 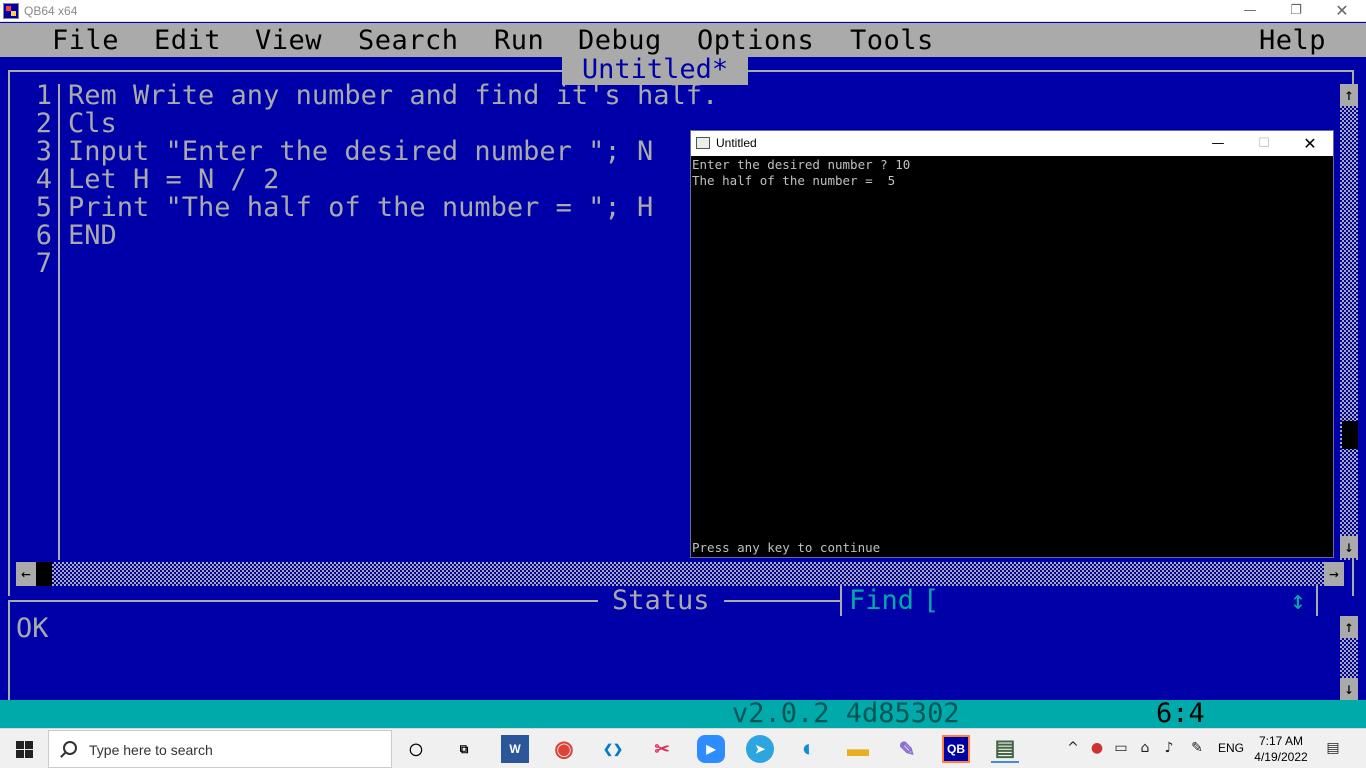 I want to click on scroll-left-icon: ←, so click(x=26, y=574).